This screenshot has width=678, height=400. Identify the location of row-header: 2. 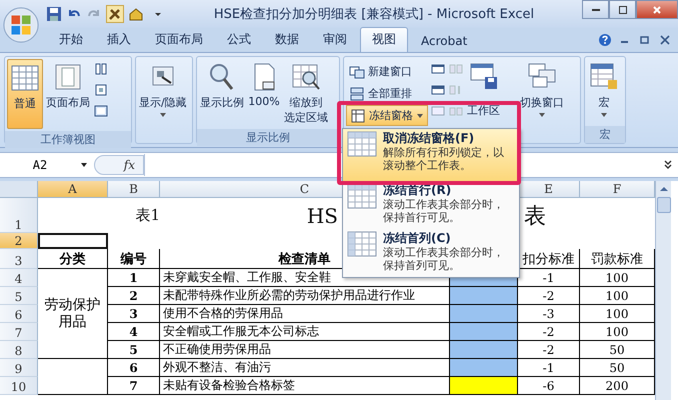
(19, 241).